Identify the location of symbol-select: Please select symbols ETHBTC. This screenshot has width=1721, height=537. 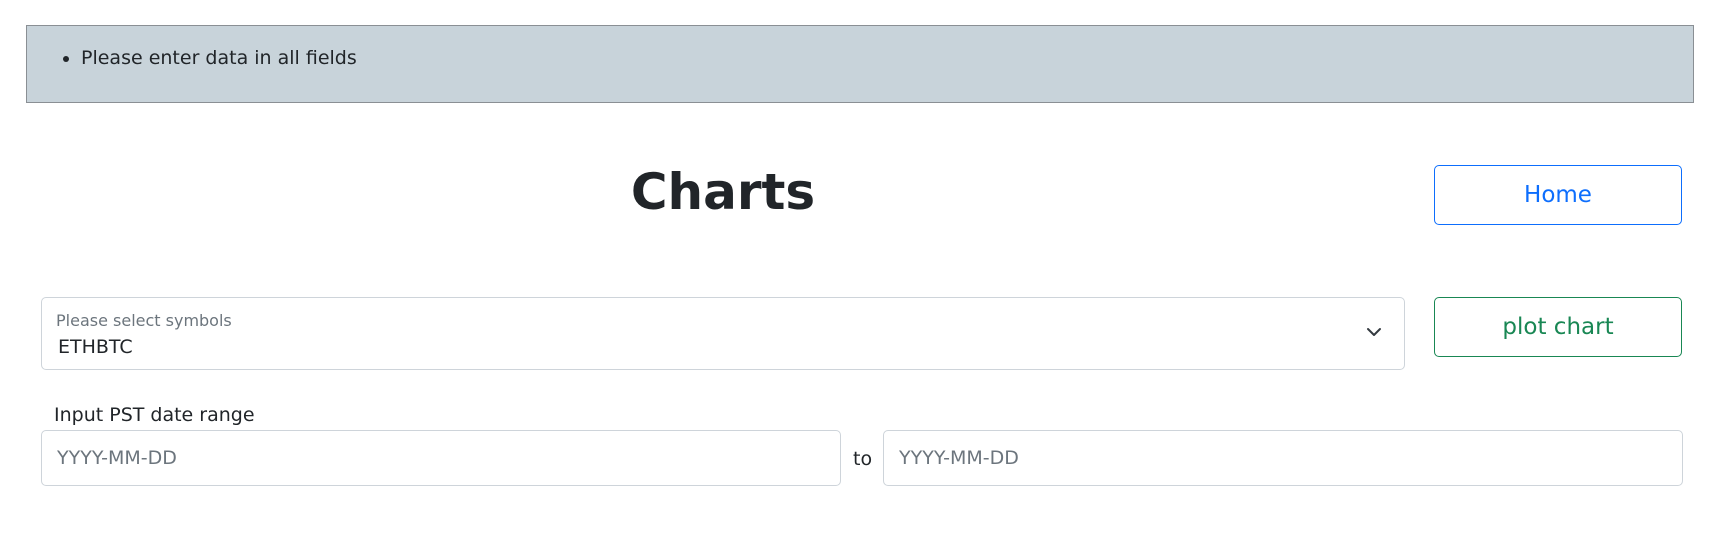
(723, 333).